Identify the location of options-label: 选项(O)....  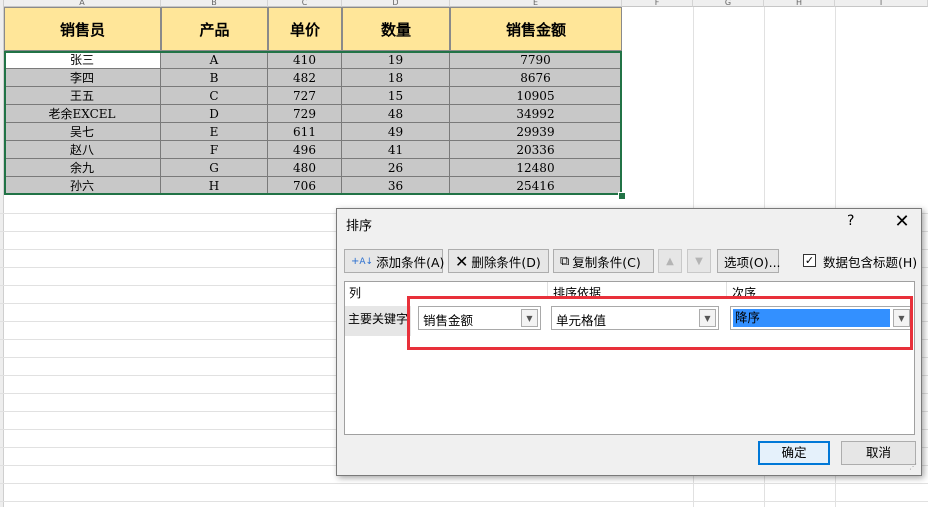
(752, 262).